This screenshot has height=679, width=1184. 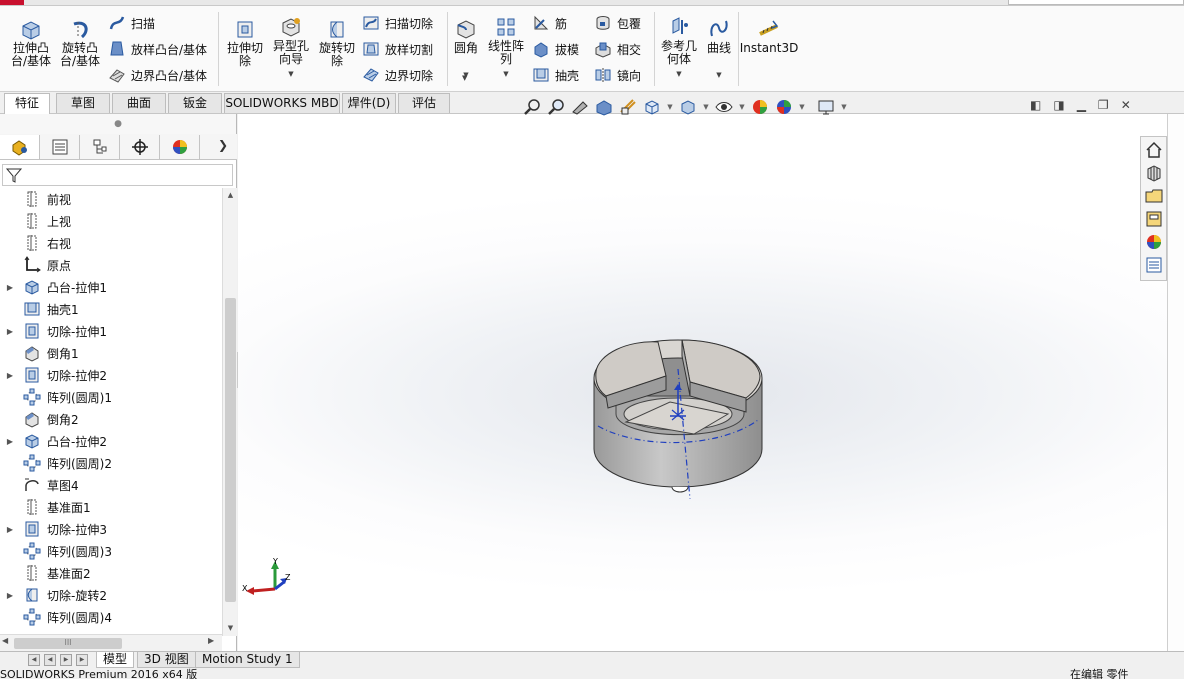 I want to click on tab-features: 特征, so click(x=27, y=103).